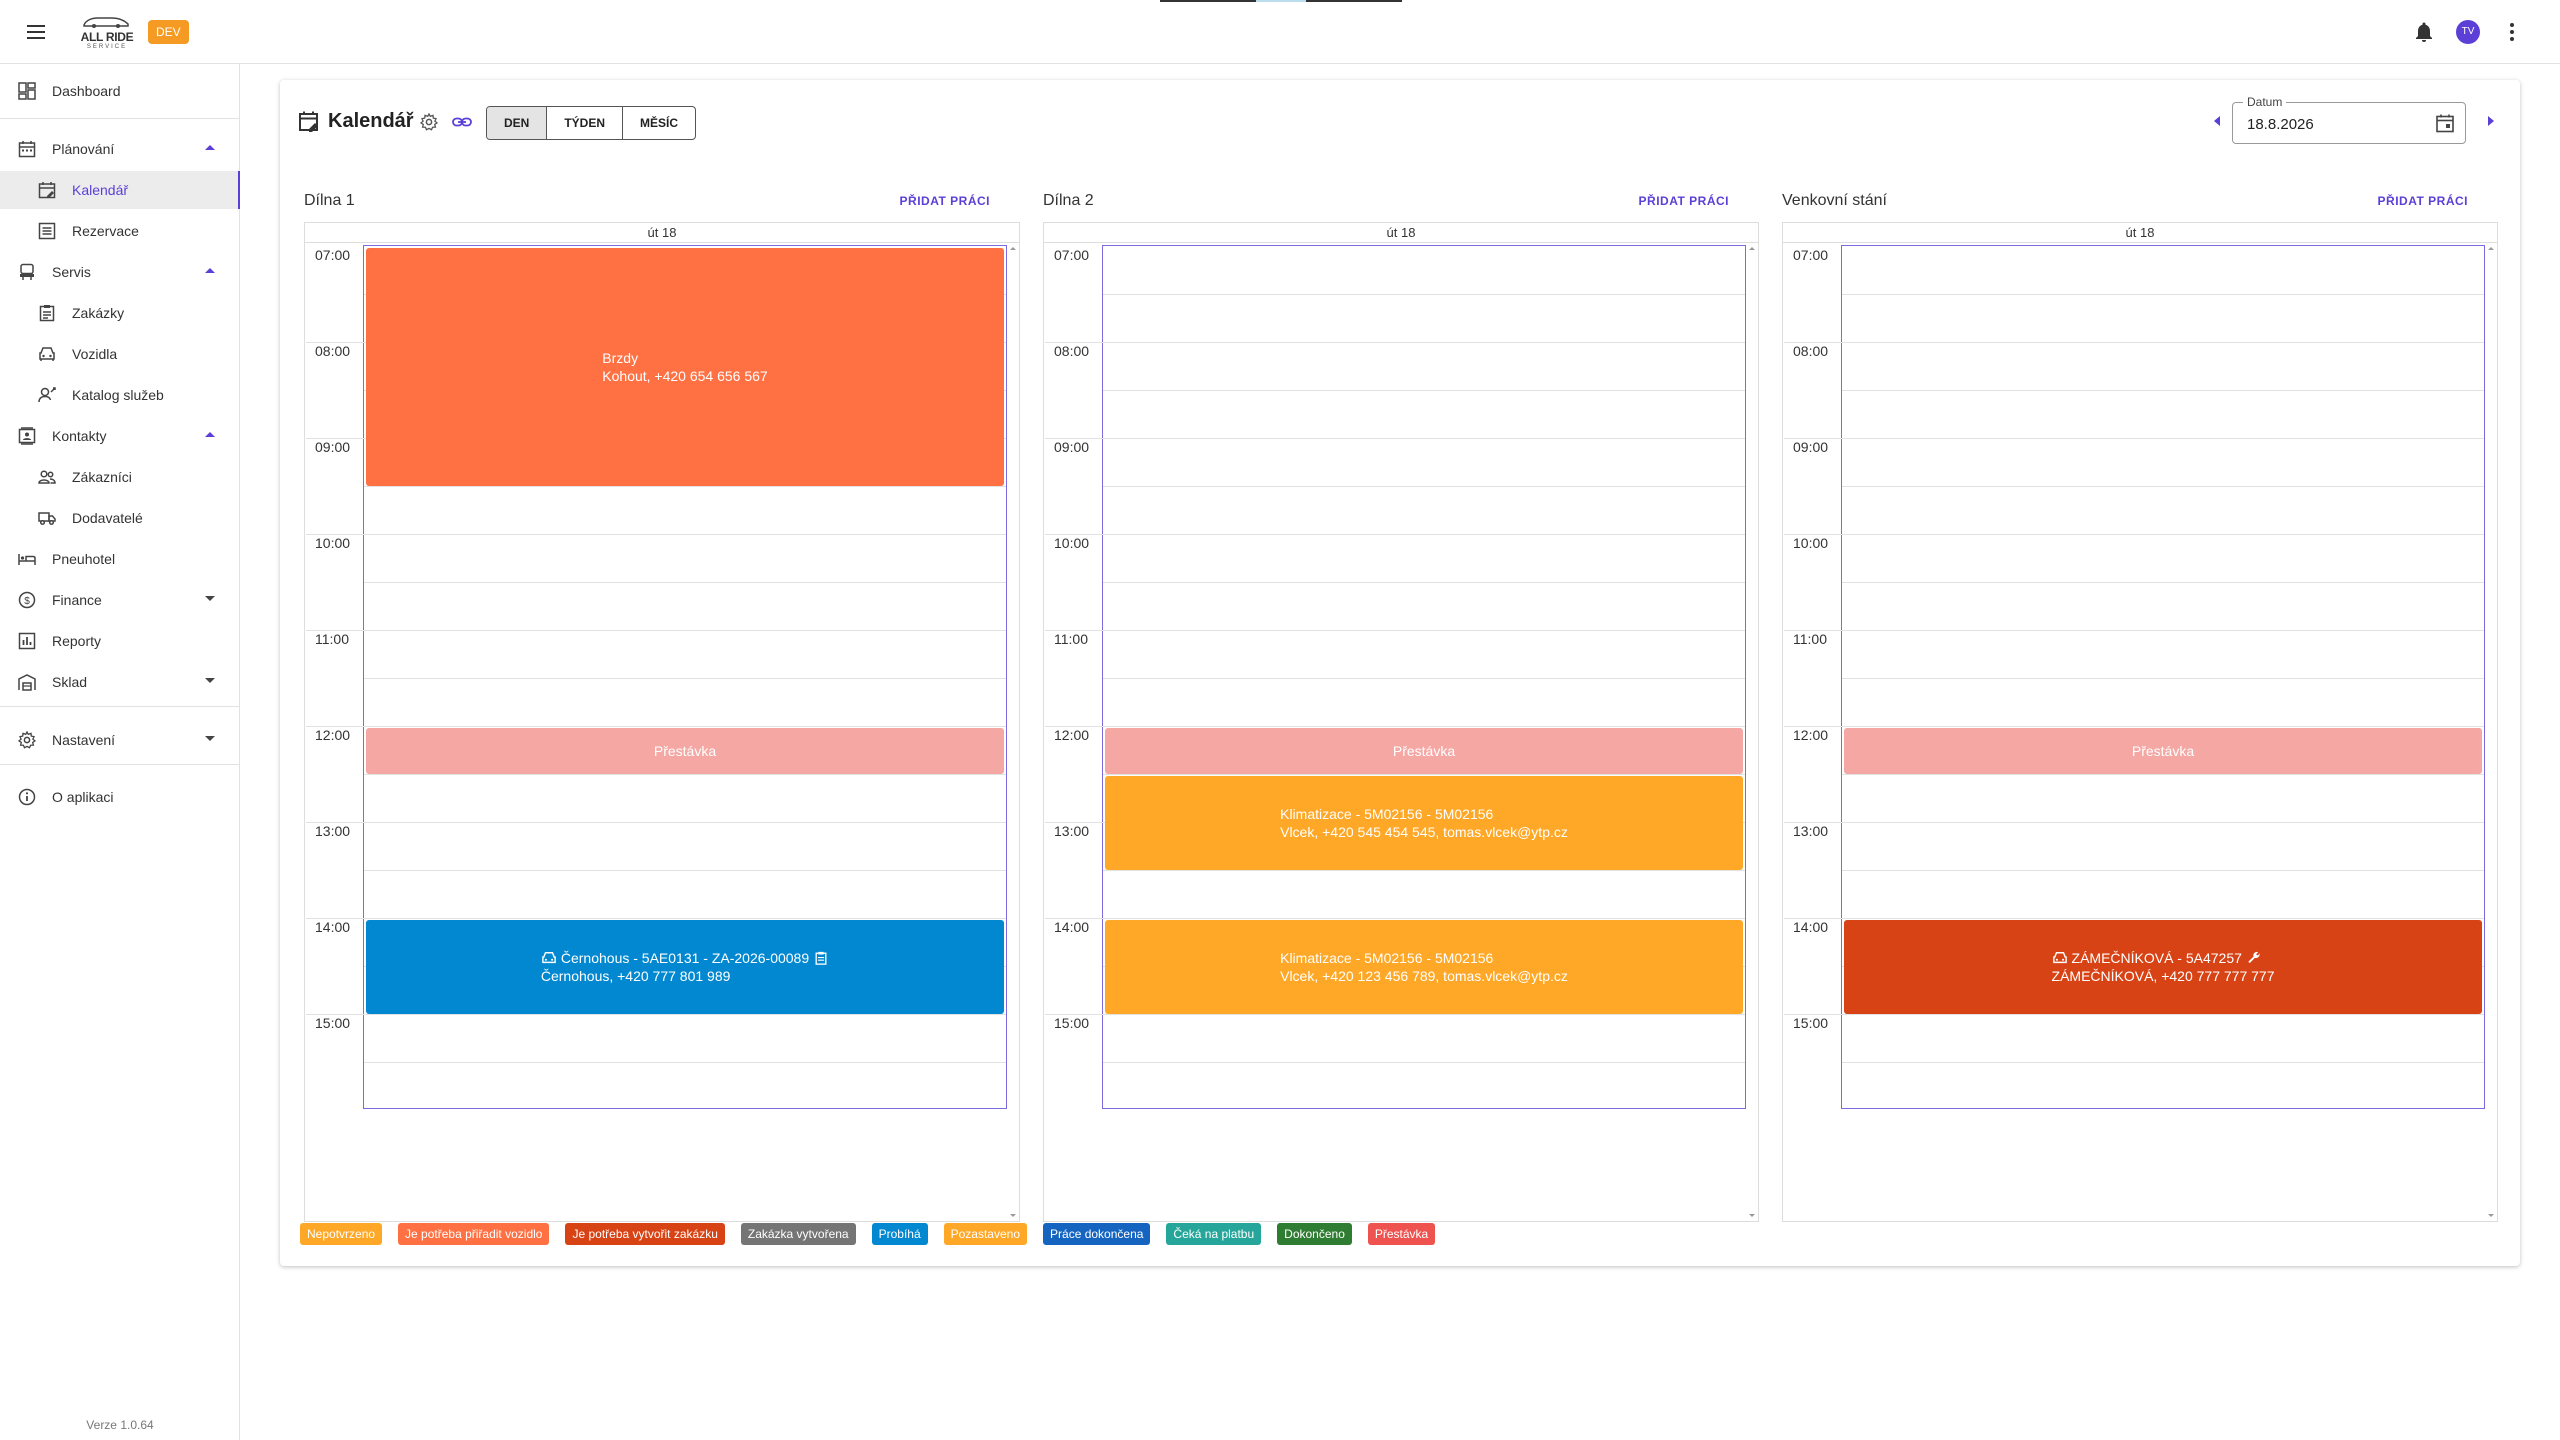 This screenshot has height=1440, width=2560. I want to click on sidebar-item-label: Vozidla, so click(95, 354).